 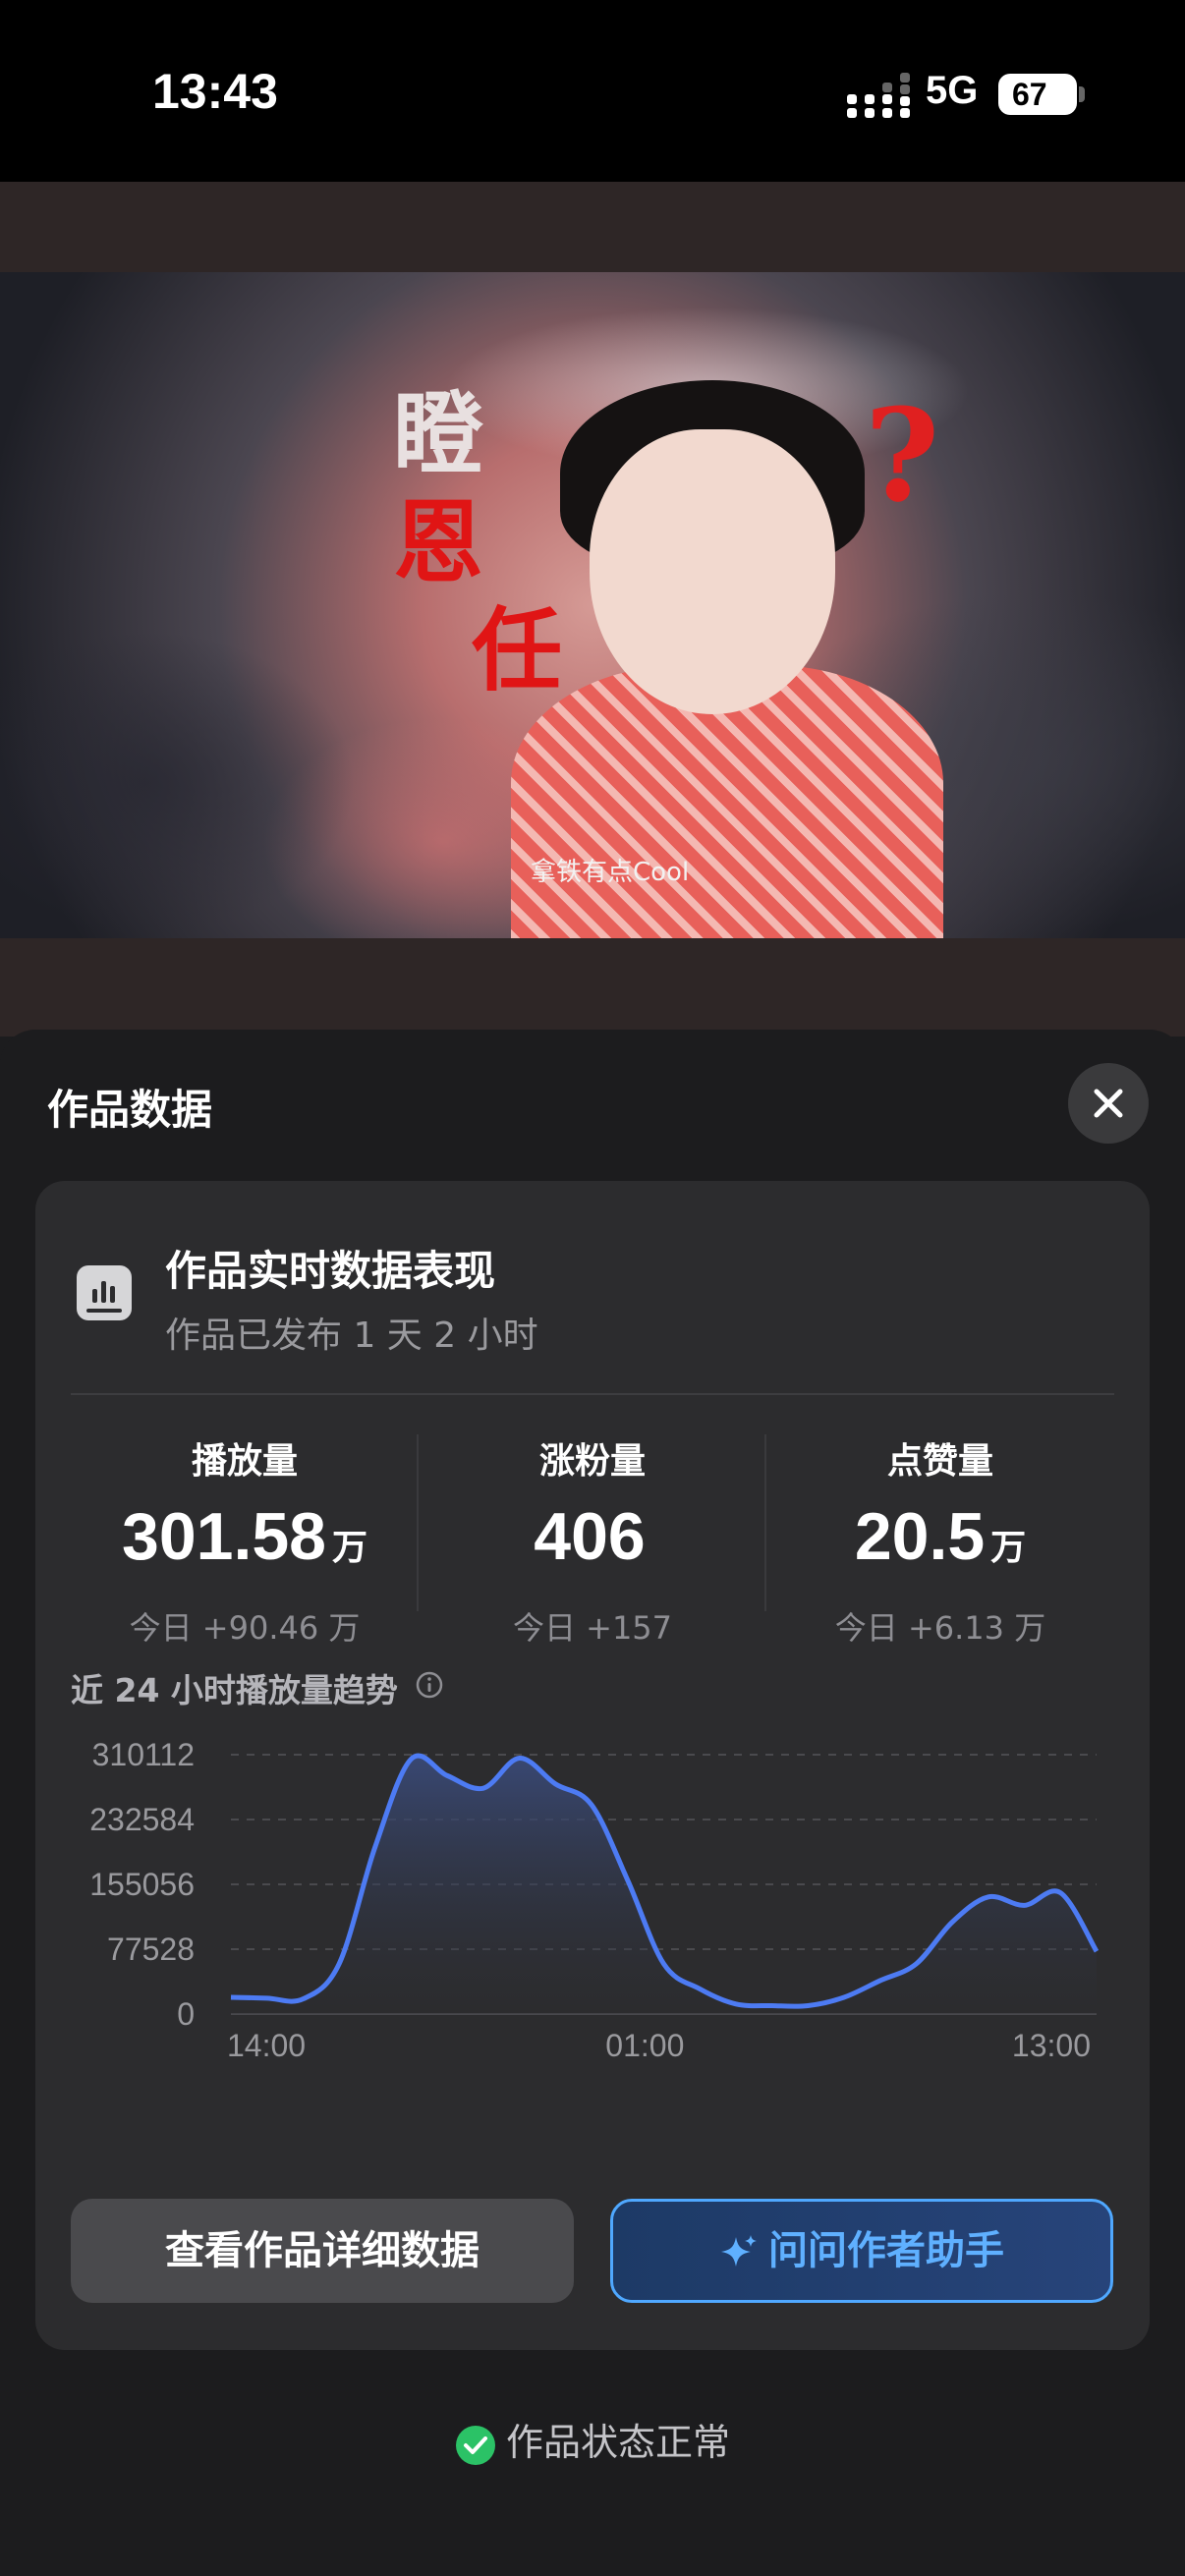 What do you see at coordinates (142, 1884) in the screenshot?
I see `chart-y-tick-label: 155056` at bounding box center [142, 1884].